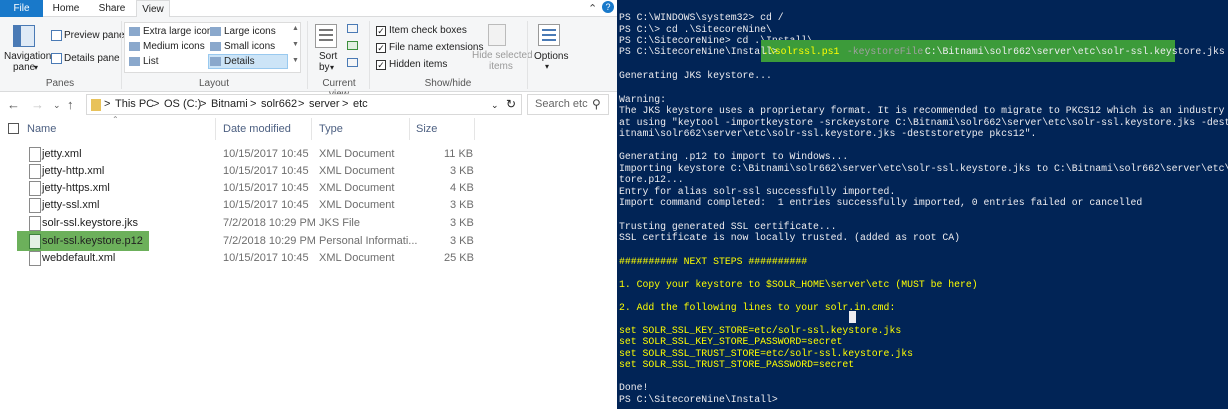 This screenshot has height=409, width=1228. Describe the element at coordinates (324, 104) in the screenshot. I see `breadcrumb-server: server` at that location.